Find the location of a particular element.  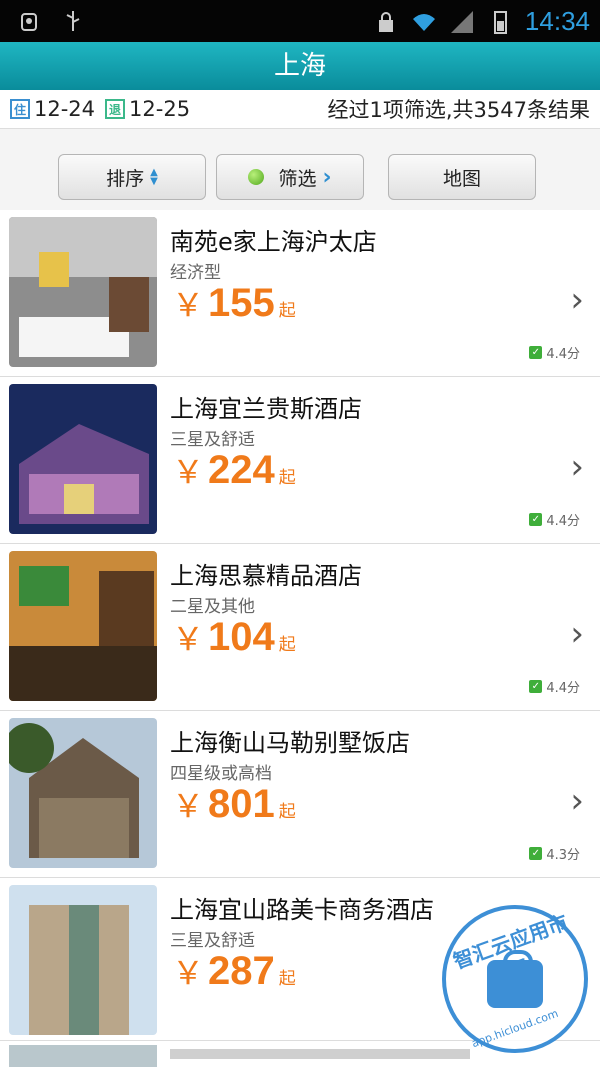

checkout-date: 退 12-25 is located at coordinates (147, 109).